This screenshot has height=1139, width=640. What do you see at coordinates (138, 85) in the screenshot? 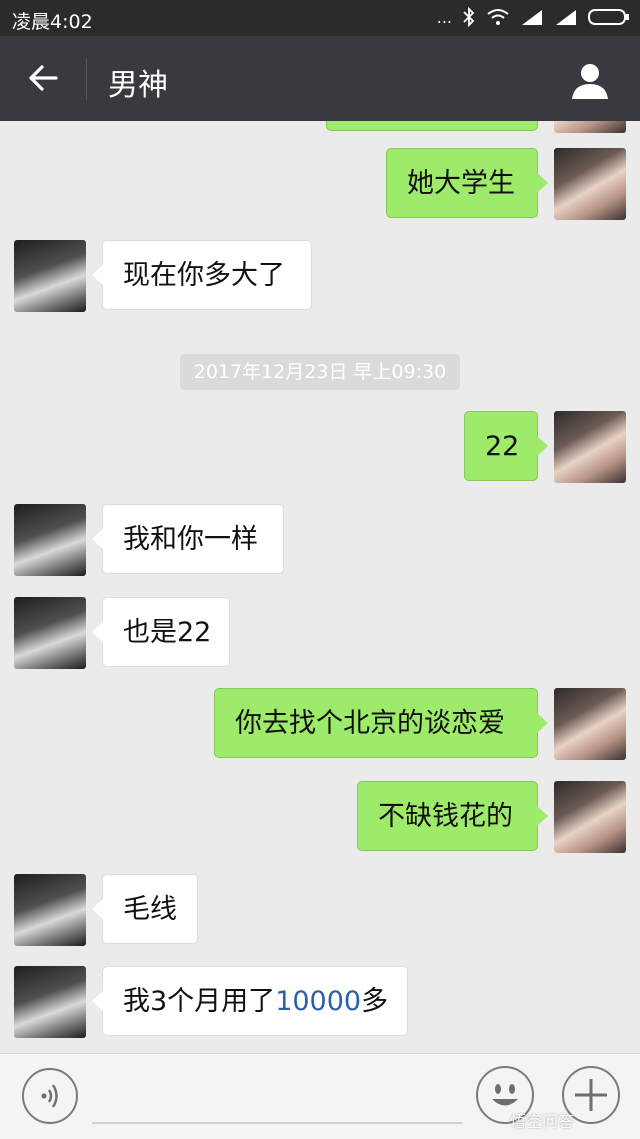
I see `chat-title: 男神` at bounding box center [138, 85].